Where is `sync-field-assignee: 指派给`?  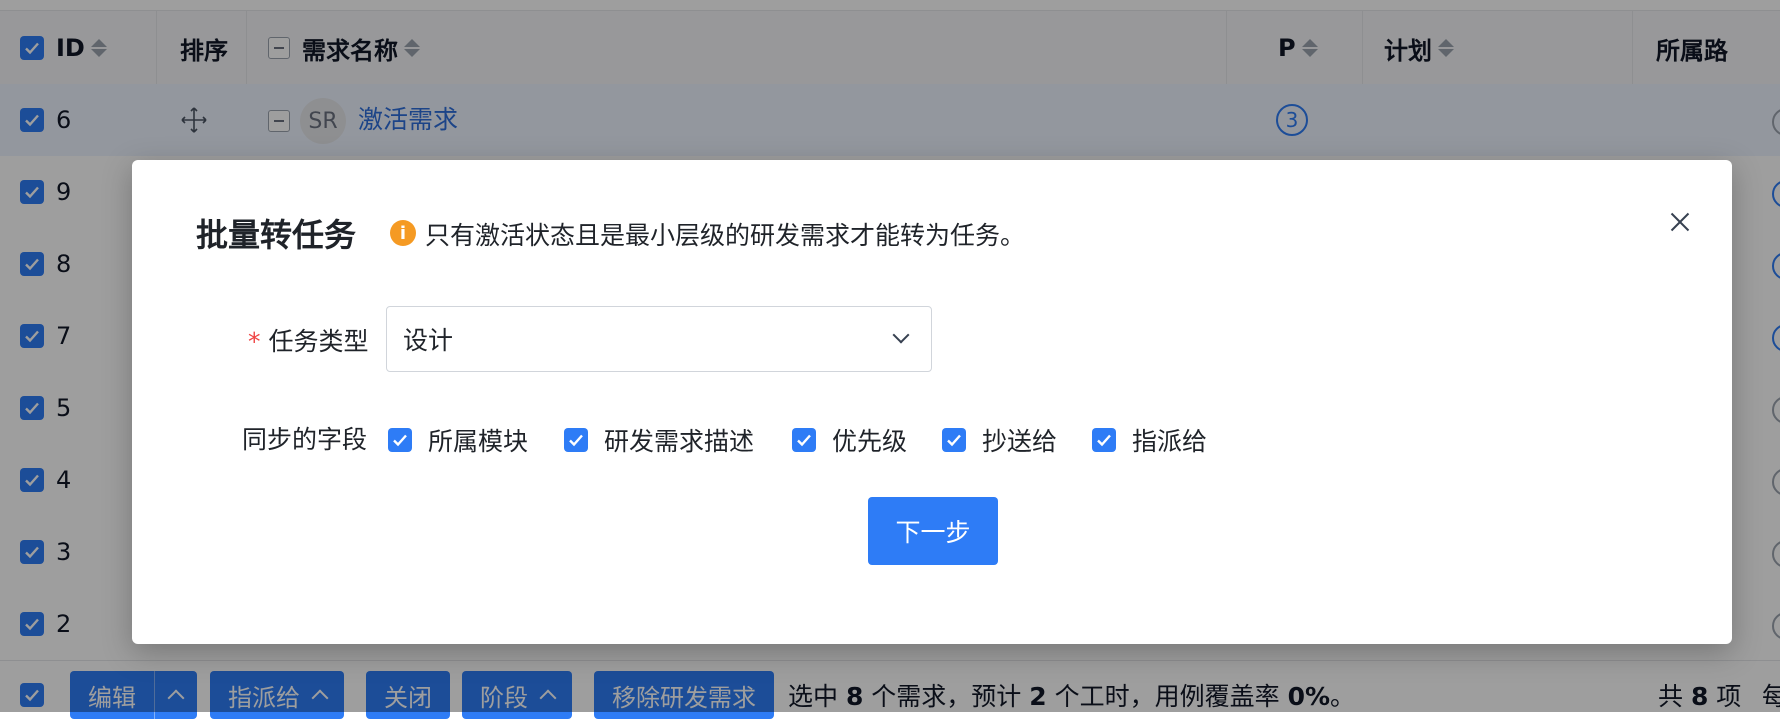
sync-field-assignee: 指派给 is located at coordinates (1149, 440).